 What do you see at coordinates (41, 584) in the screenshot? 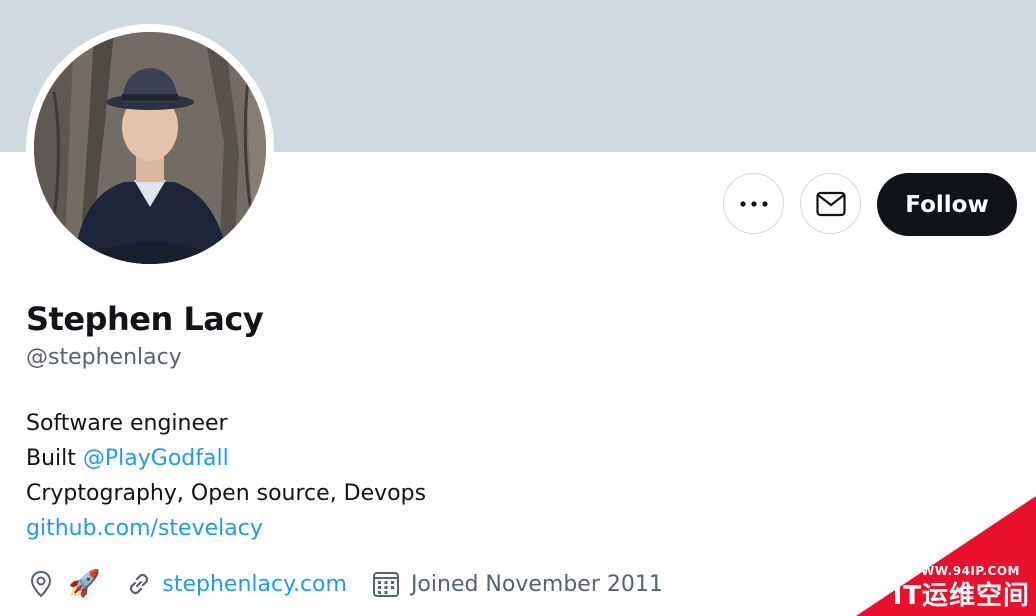
I see `location-pin-icon` at bounding box center [41, 584].